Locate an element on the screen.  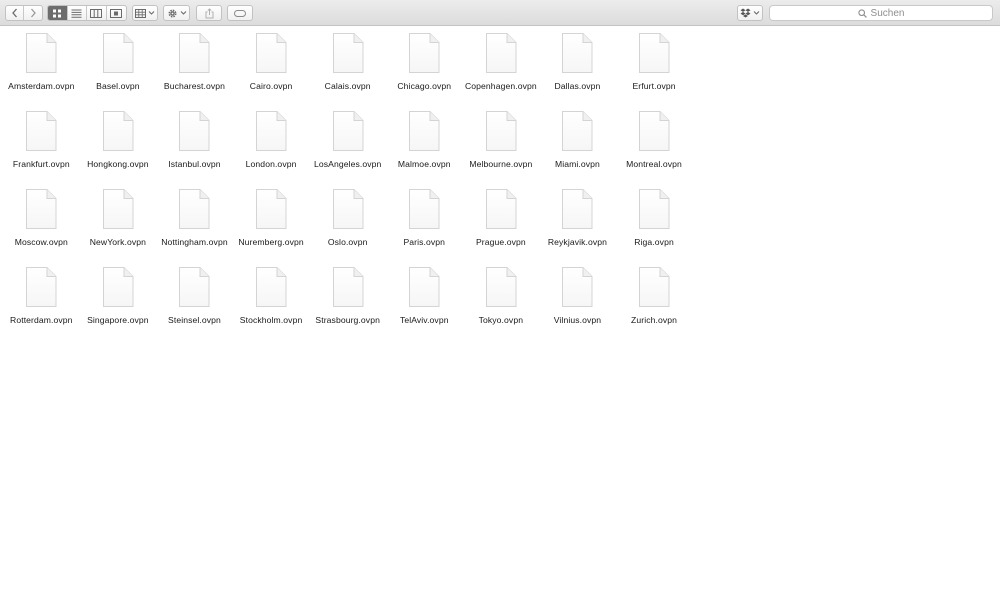
file-item: Prague.ovpn is located at coordinates (501, 225).